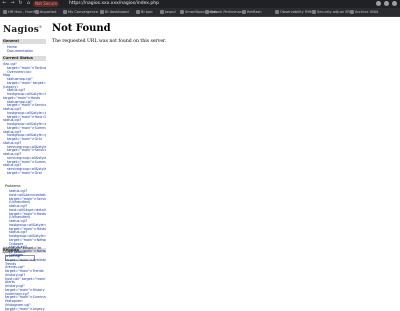 This screenshot has width=400, height=311. I want to click on bookmark-label: Jaspol, so click(170, 12).